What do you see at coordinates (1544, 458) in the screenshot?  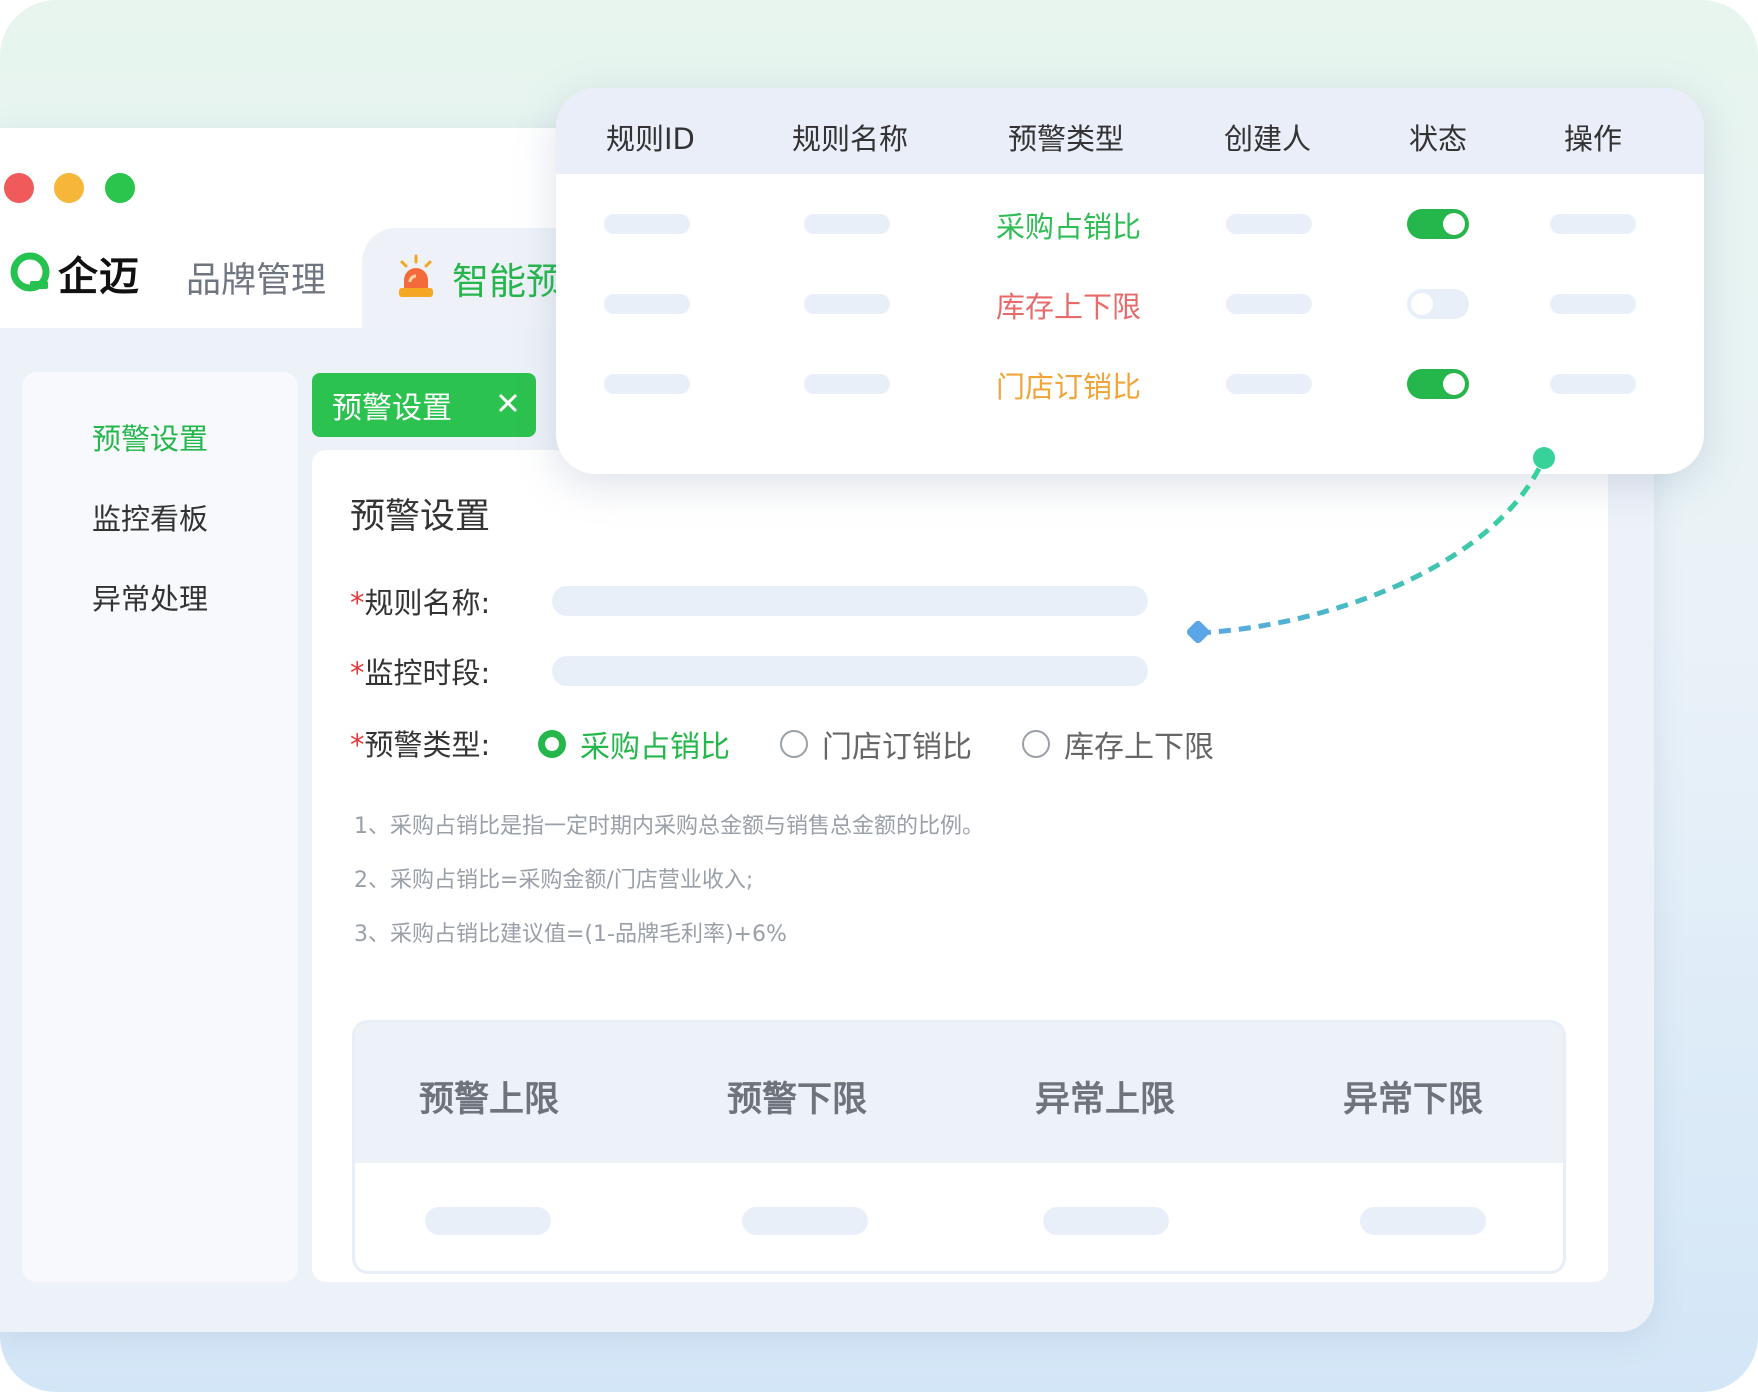 I see `connector-start-dot` at bounding box center [1544, 458].